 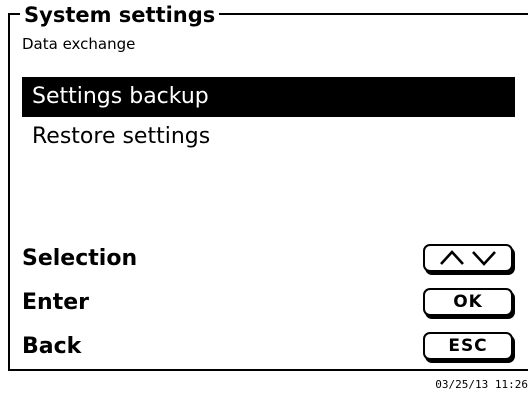 I want to click on selection-label: Selection, so click(x=80, y=258).